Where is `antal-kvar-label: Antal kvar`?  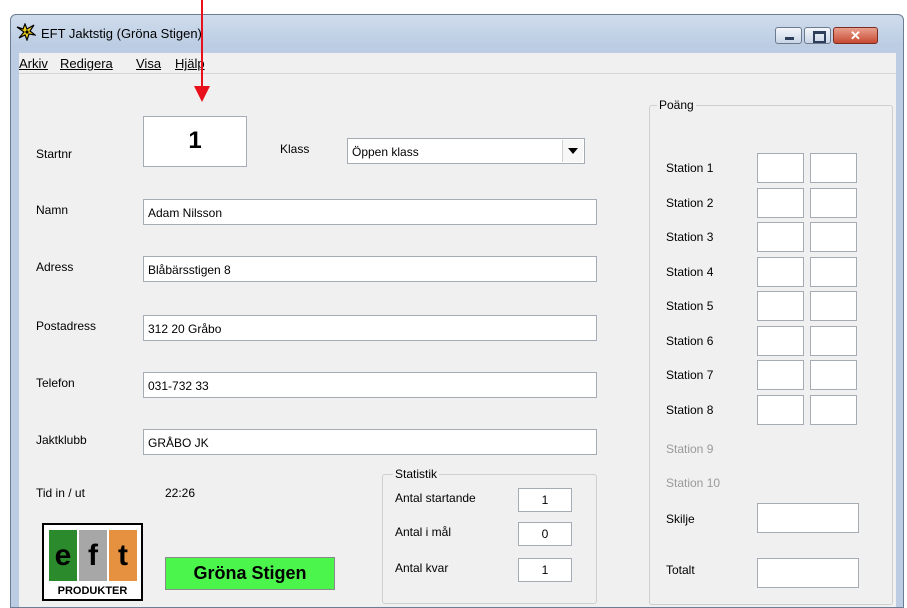 antal-kvar-label: Antal kvar is located at coordinates (422, 568).